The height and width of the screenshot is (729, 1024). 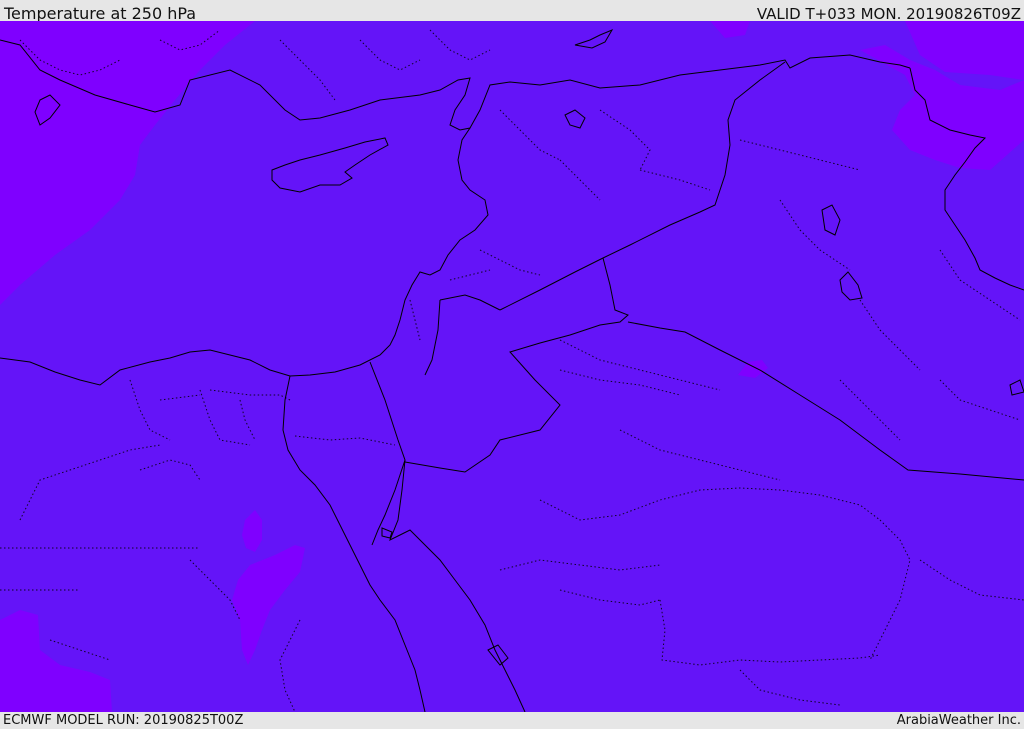 What do you see at coordinates (123, 720) in the screenshot?
I see `model-run-label: ECMWF MODEL RUN: 20190825T00Z` at bounding box center [123, 720].